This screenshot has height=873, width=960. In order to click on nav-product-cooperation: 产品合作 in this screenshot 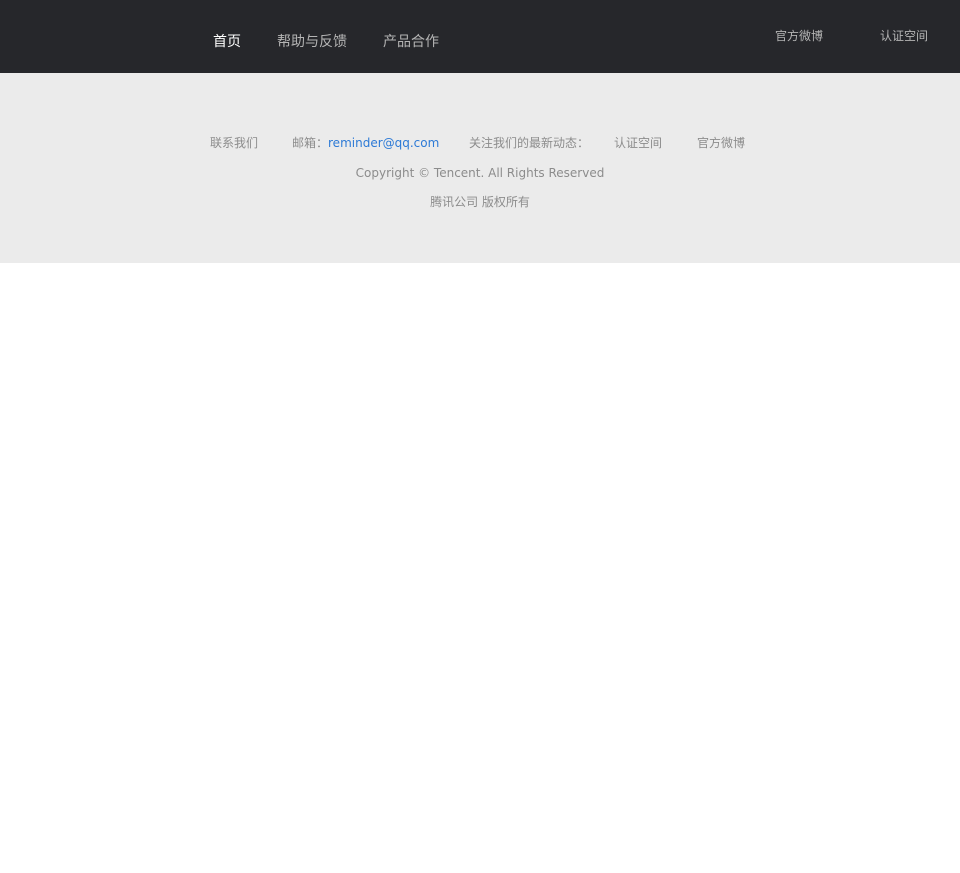, I will do `click(411, 42)`.